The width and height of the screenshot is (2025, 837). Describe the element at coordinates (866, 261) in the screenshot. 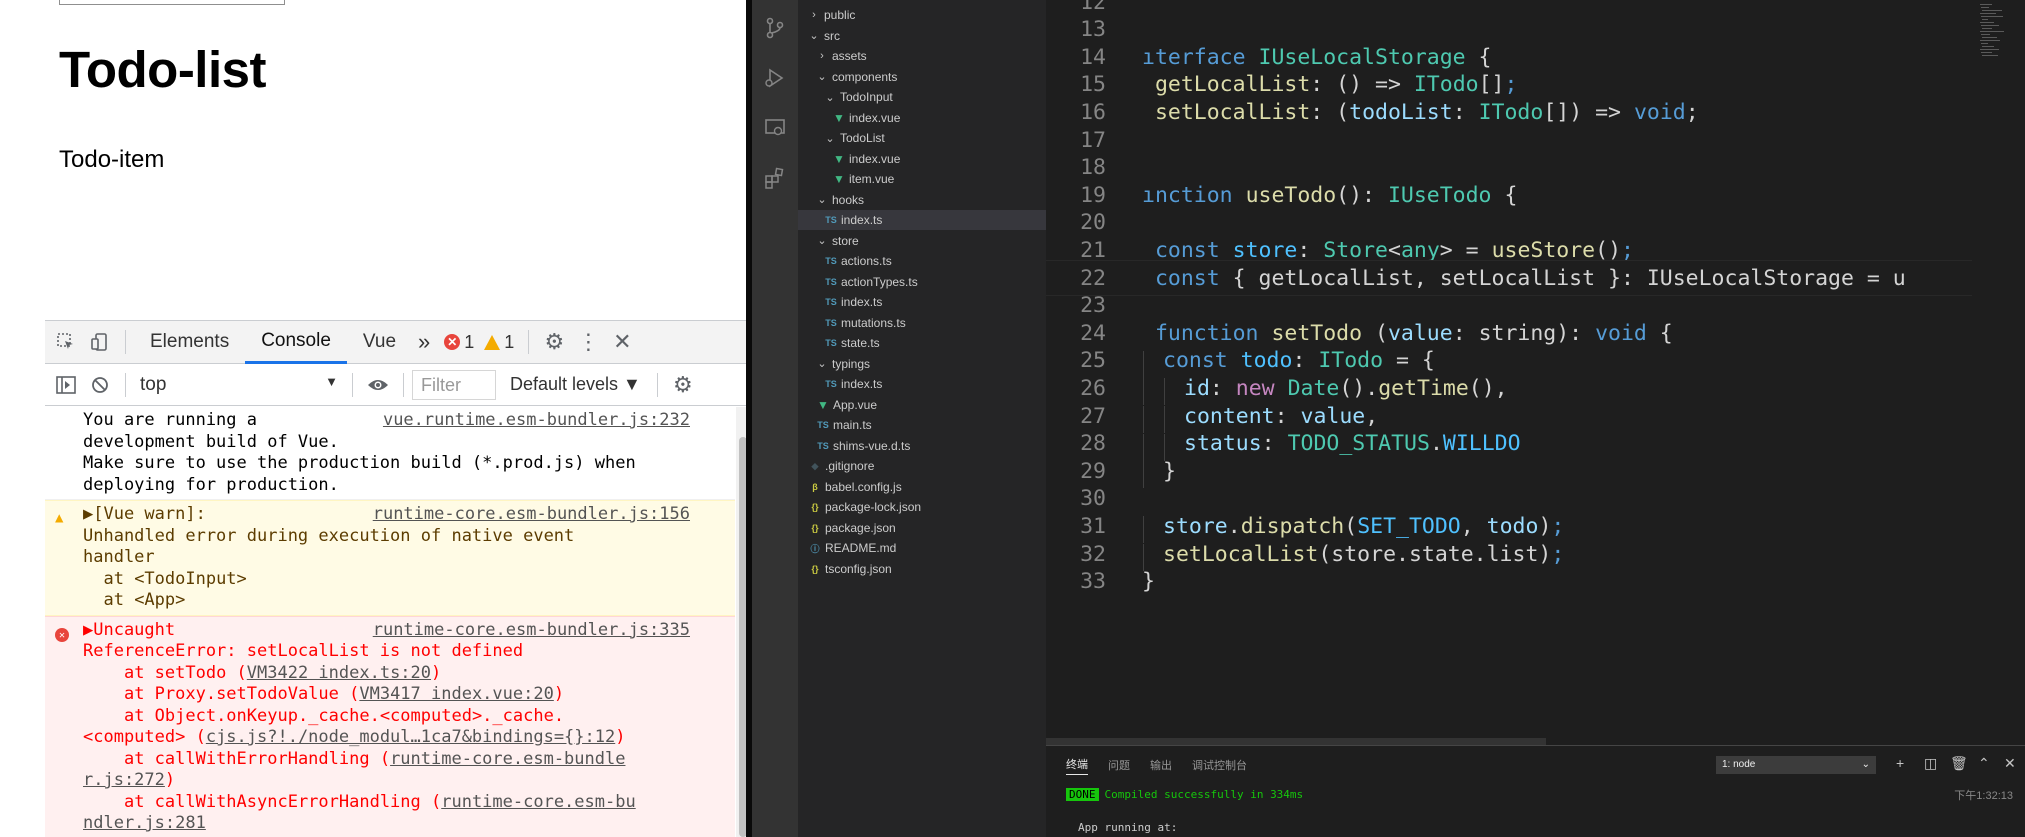

I see `tree-label: actions.ts` at that location.